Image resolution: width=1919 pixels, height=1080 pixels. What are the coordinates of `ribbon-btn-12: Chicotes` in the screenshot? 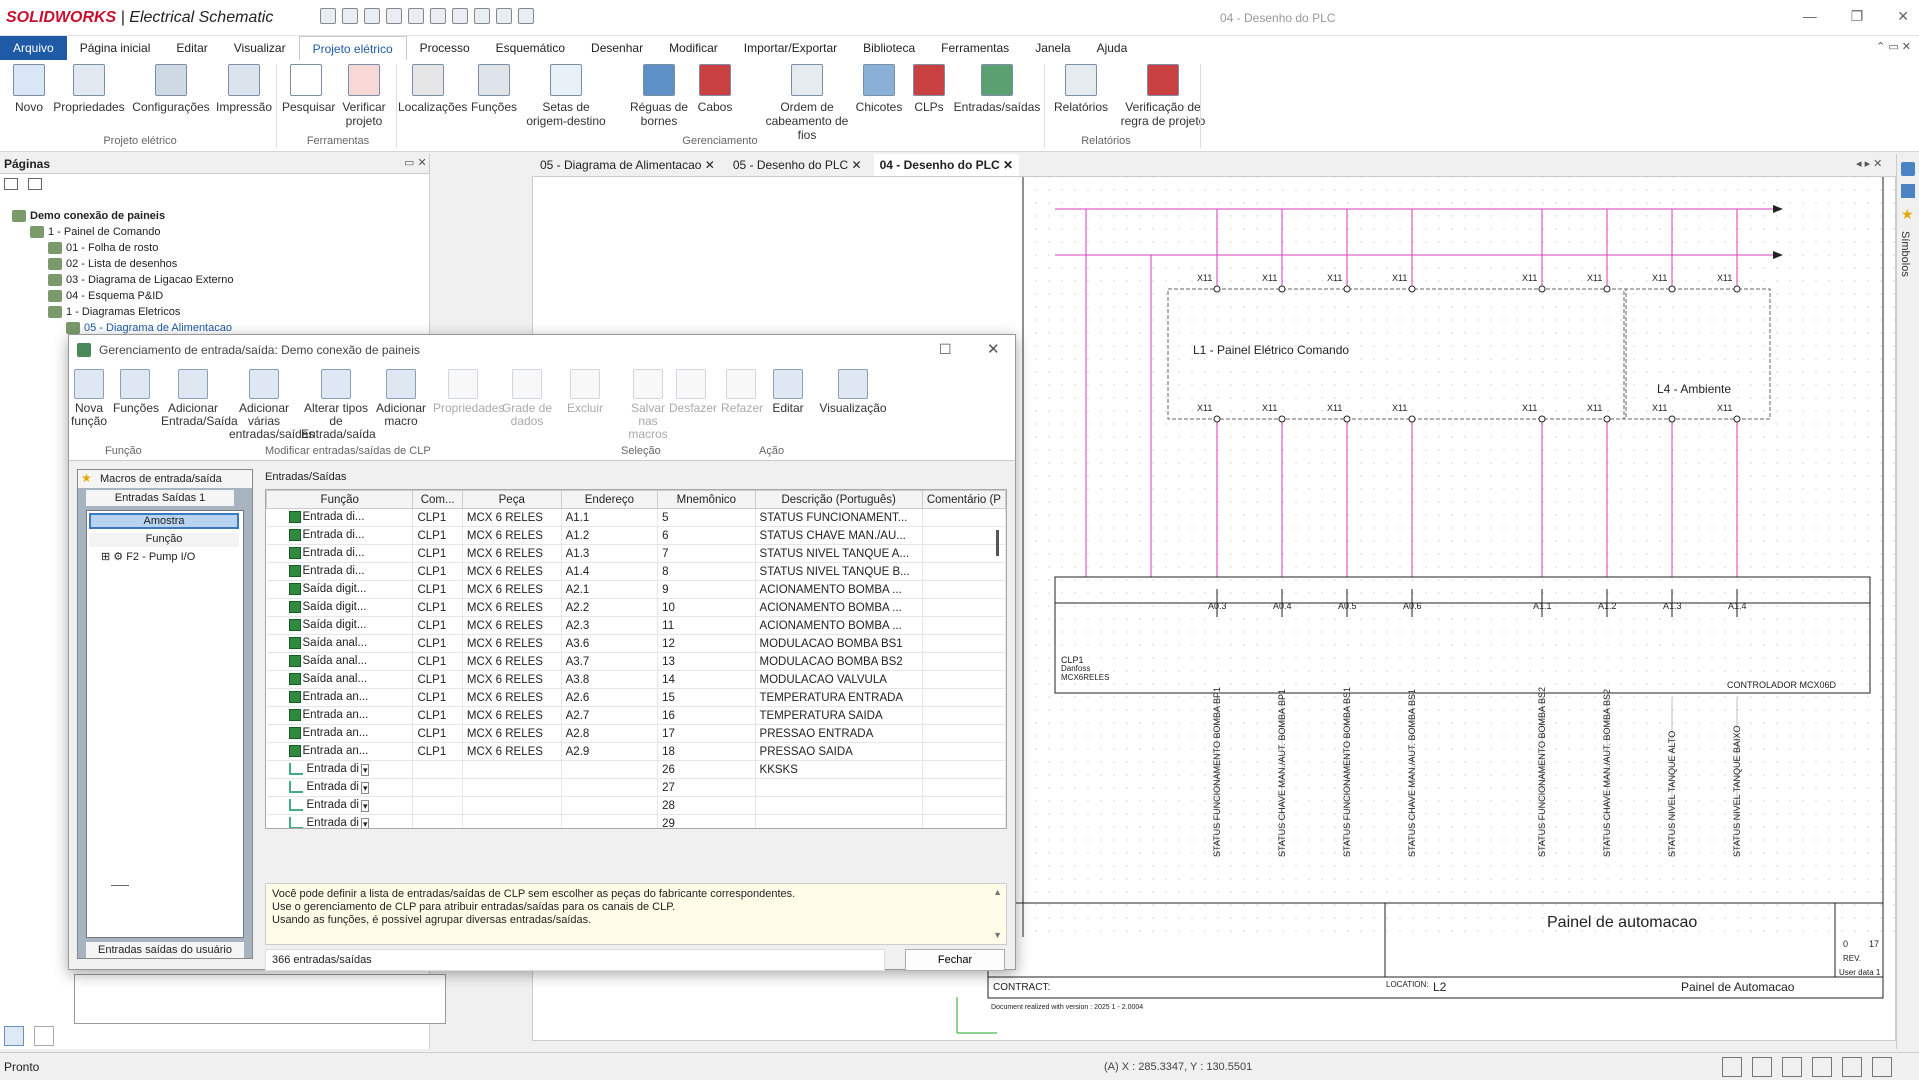 It's located at (879, 89).